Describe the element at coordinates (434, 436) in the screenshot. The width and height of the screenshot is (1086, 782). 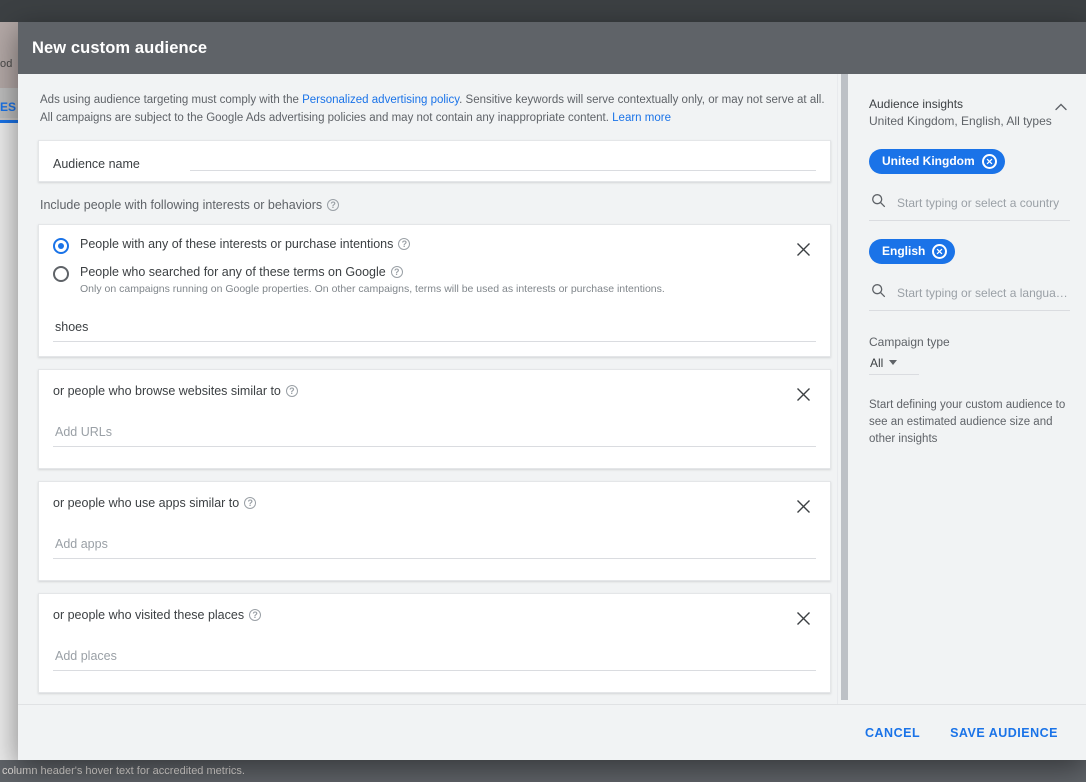
I see `add-urls-input: Add URLs` at that location.